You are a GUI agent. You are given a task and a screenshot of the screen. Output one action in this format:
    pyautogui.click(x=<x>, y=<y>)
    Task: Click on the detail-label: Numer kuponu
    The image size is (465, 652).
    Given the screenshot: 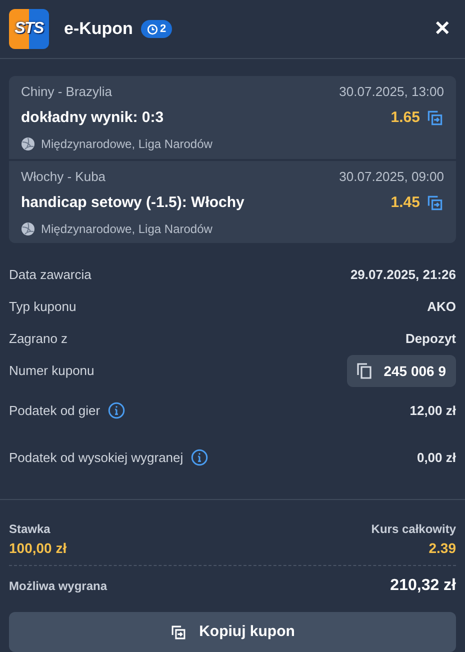 What is the action you would take?
    pyautogui.click(x=51, y=371)
    